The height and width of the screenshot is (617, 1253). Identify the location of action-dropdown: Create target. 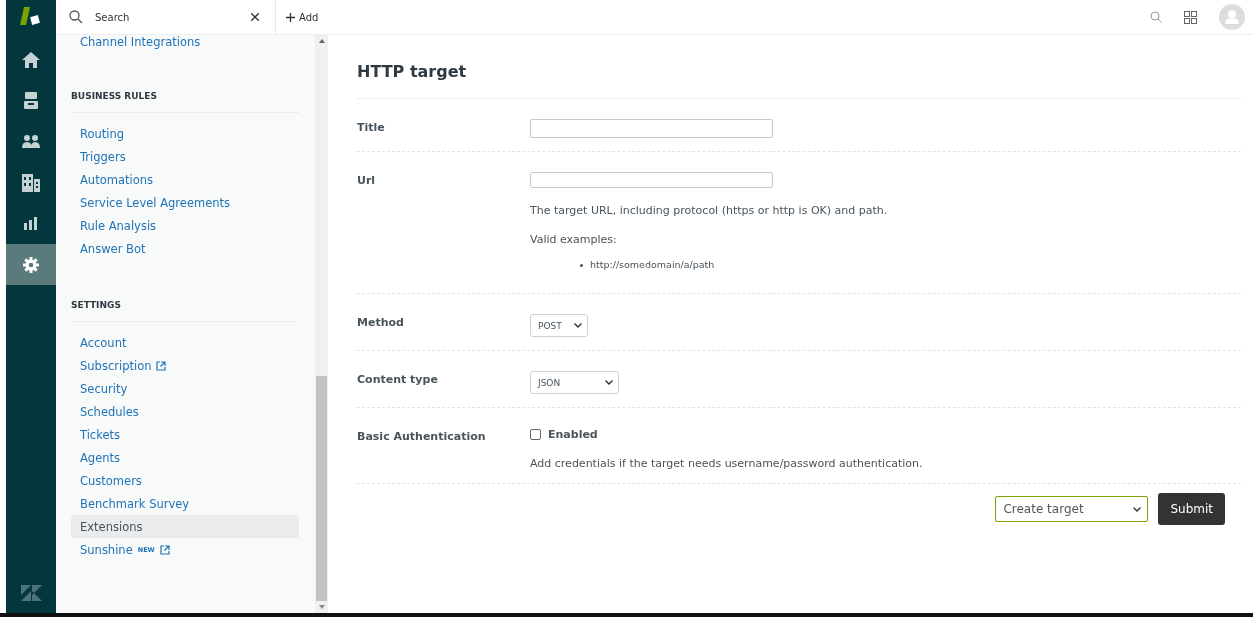
(1072, 509).